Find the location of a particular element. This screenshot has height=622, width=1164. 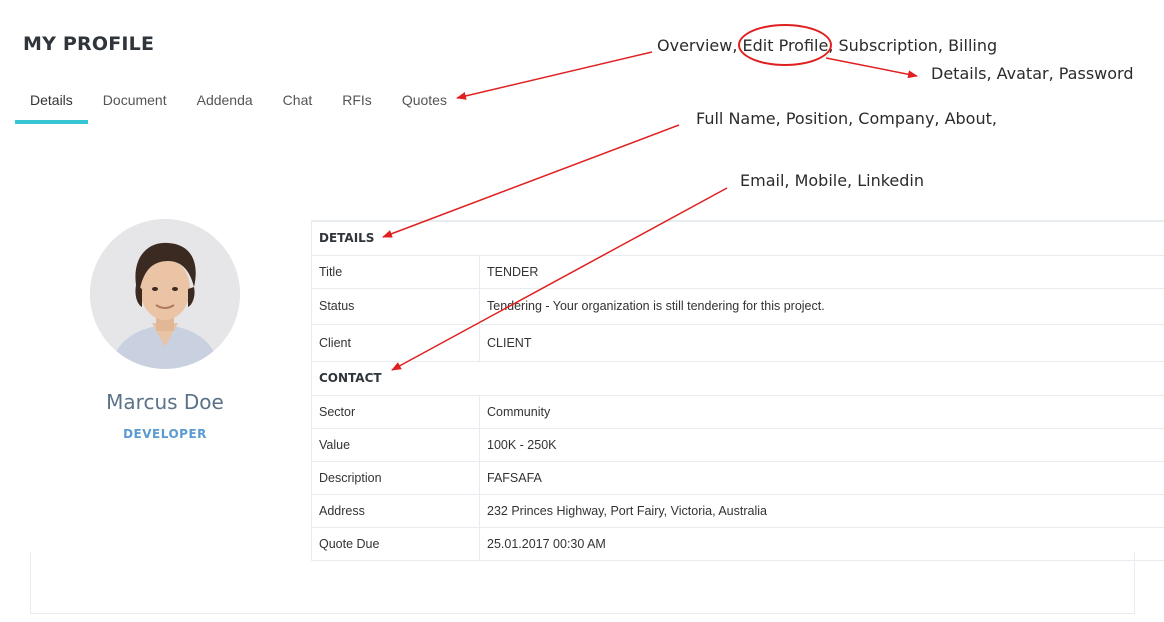

row-value: FAFSAFA is located at coordinates (821, 478).